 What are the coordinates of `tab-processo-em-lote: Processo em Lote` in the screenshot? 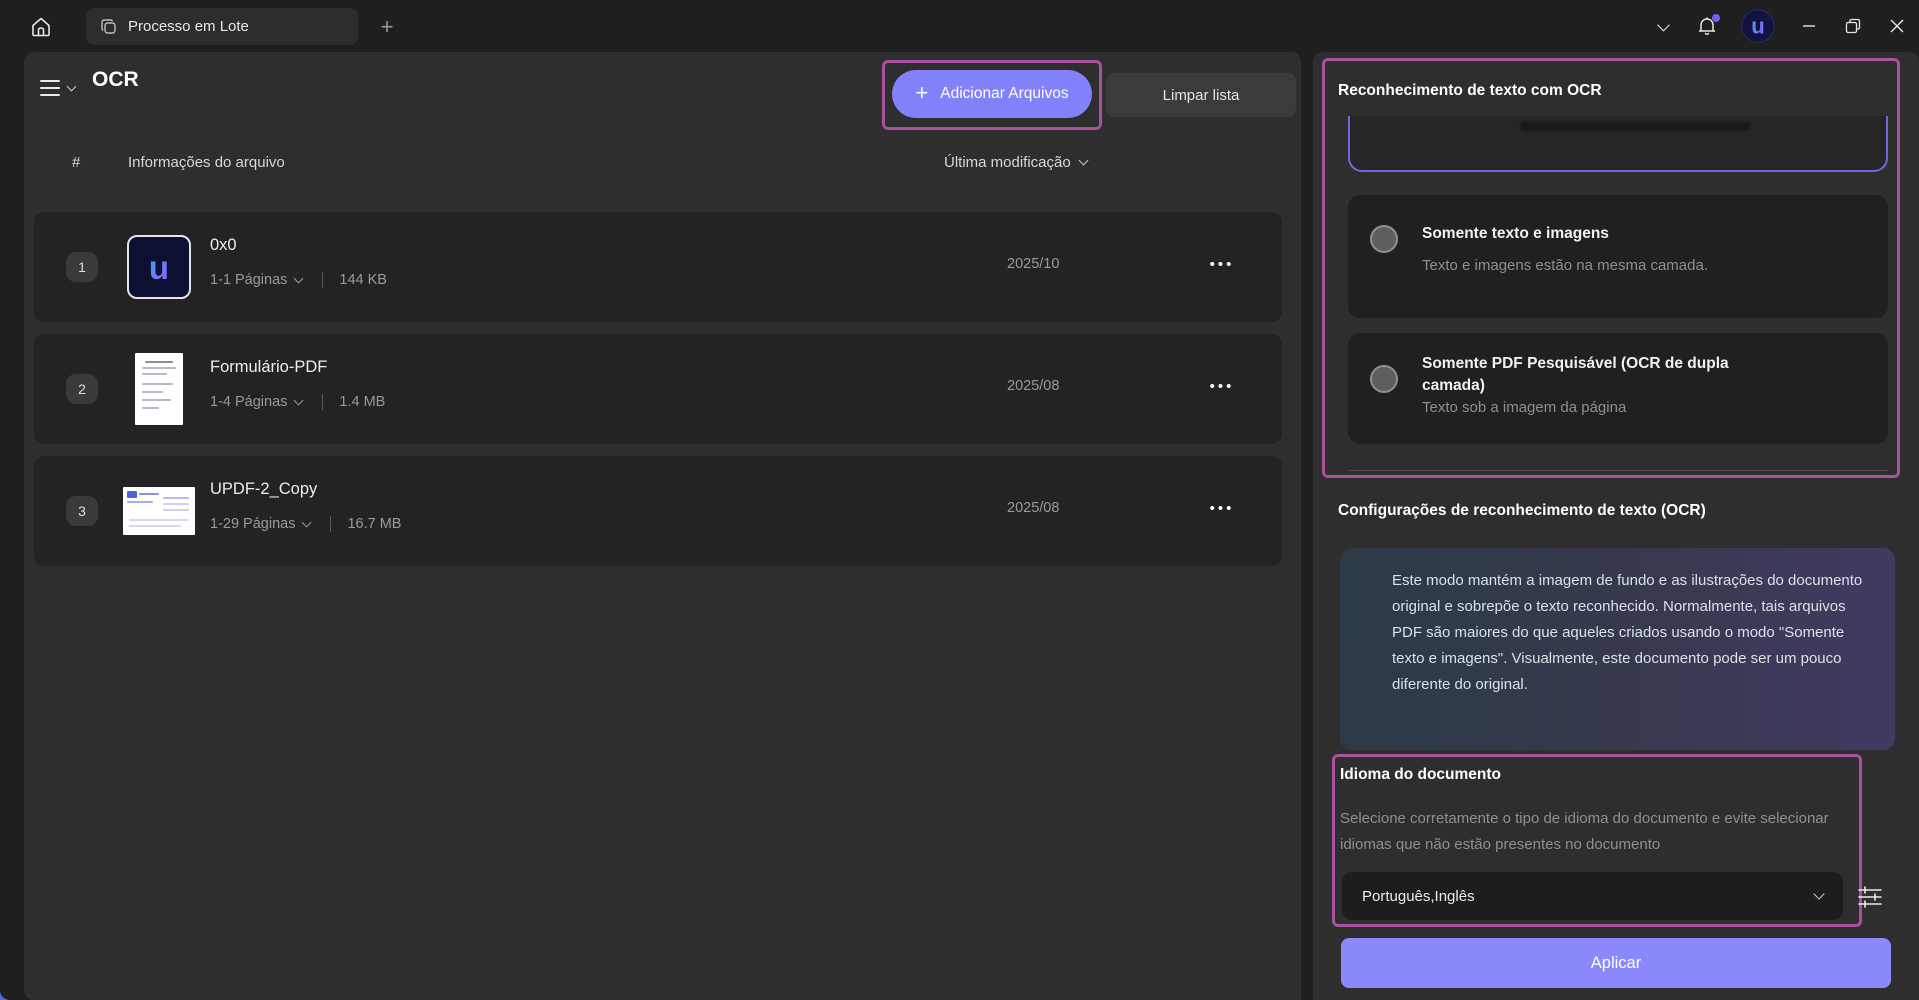 It's located at (222, 26).